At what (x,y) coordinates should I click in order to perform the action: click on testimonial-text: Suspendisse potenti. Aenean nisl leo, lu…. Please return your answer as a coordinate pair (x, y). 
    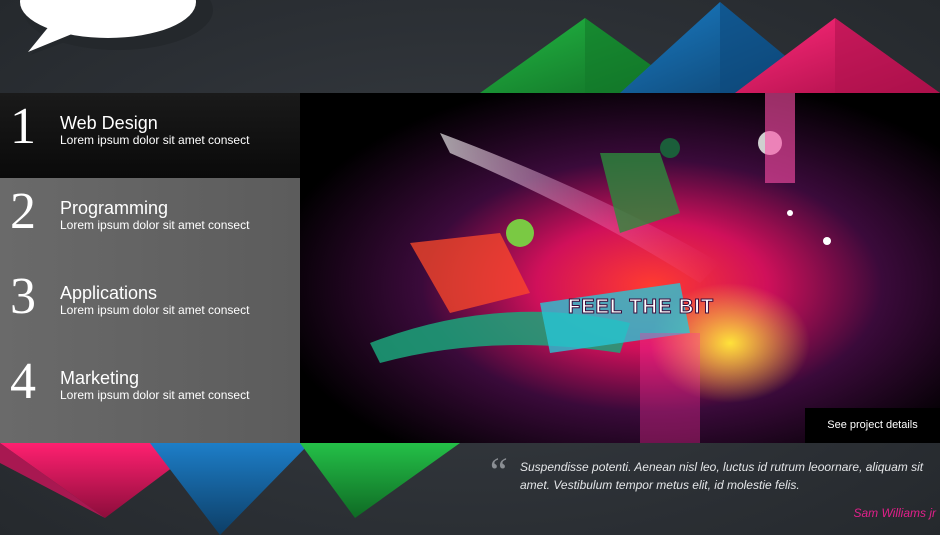
    Looking at the image, I should click on (722, 476).